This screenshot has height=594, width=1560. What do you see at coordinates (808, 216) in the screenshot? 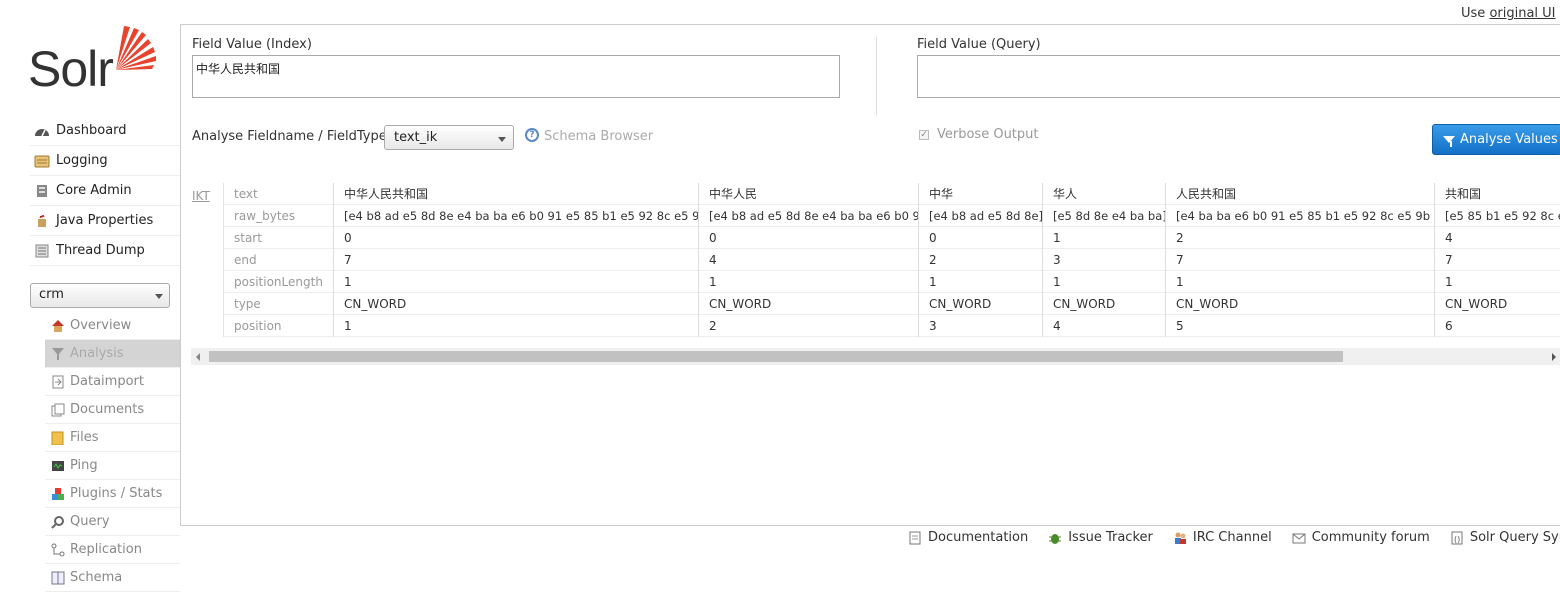
I see `token-raw-bytes: [e4 b8 ad e5 8d 8e e4 ba ba e6 b0 91]` at bounding box center [808, 216].